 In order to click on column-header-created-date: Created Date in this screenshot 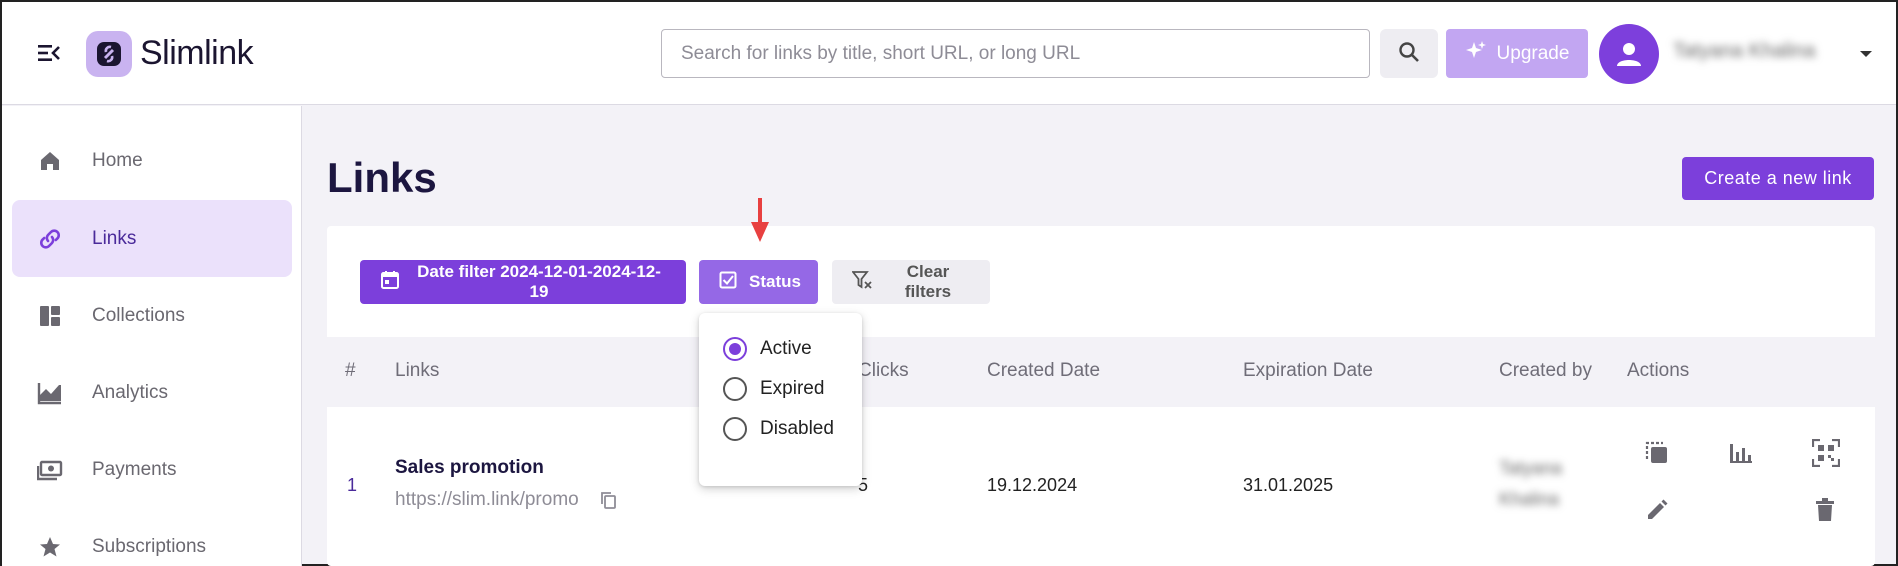, I will do `click(1044, 370)`.